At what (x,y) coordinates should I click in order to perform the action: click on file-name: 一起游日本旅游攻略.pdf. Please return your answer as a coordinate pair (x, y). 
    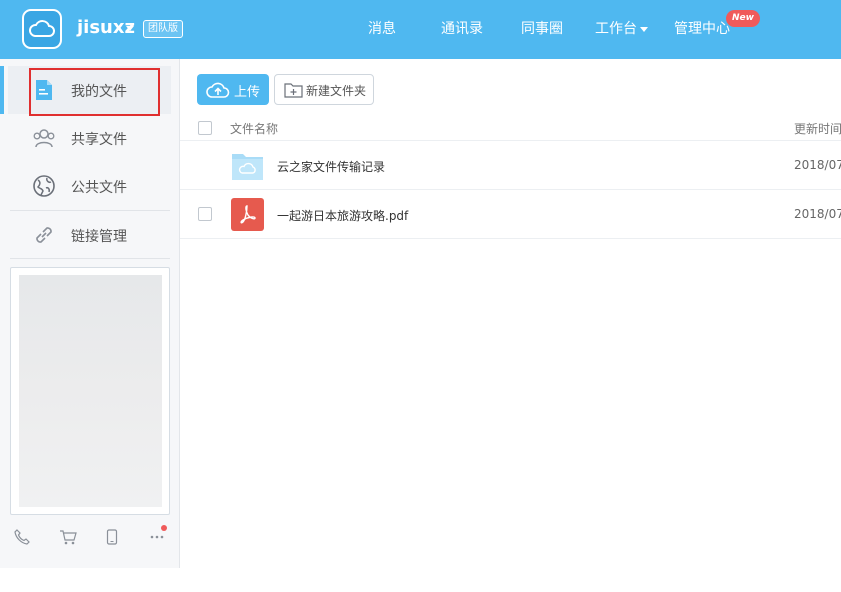
    Looking at the image, I should click on (342, 215).